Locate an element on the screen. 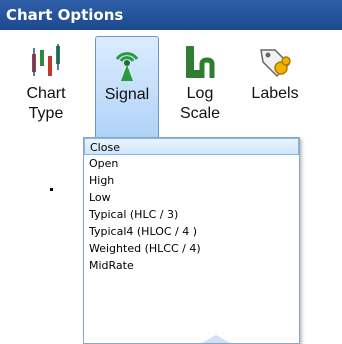 This screenshot has height=344, width=342. chart-type-icon is located at coordinates (46, 60).